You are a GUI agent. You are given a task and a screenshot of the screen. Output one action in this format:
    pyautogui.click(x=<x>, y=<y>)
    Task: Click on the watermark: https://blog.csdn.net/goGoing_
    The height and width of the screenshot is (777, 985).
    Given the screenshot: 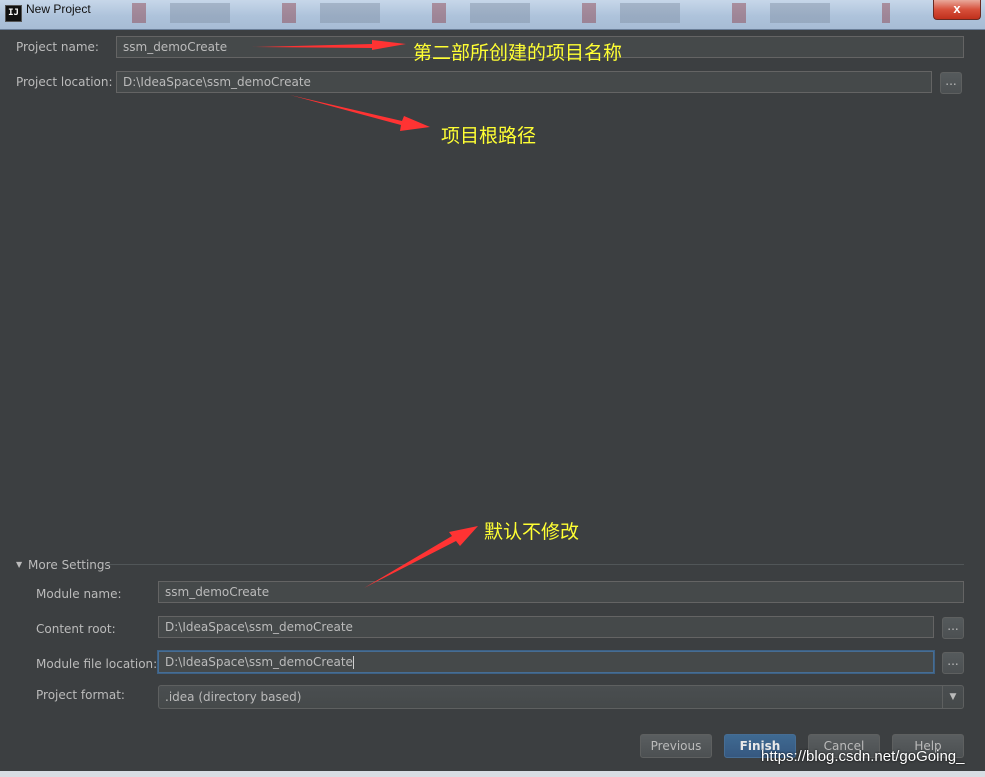 What is the action you would take?
    pyautogui.click(x=863, y=756)
    